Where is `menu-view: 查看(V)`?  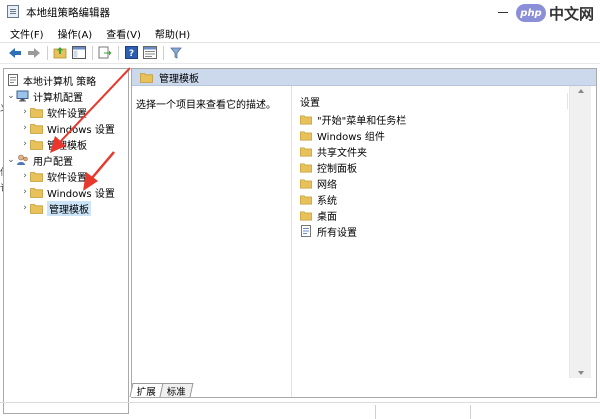 menu-view: 查看(V) is located at coordinates (123, 33).